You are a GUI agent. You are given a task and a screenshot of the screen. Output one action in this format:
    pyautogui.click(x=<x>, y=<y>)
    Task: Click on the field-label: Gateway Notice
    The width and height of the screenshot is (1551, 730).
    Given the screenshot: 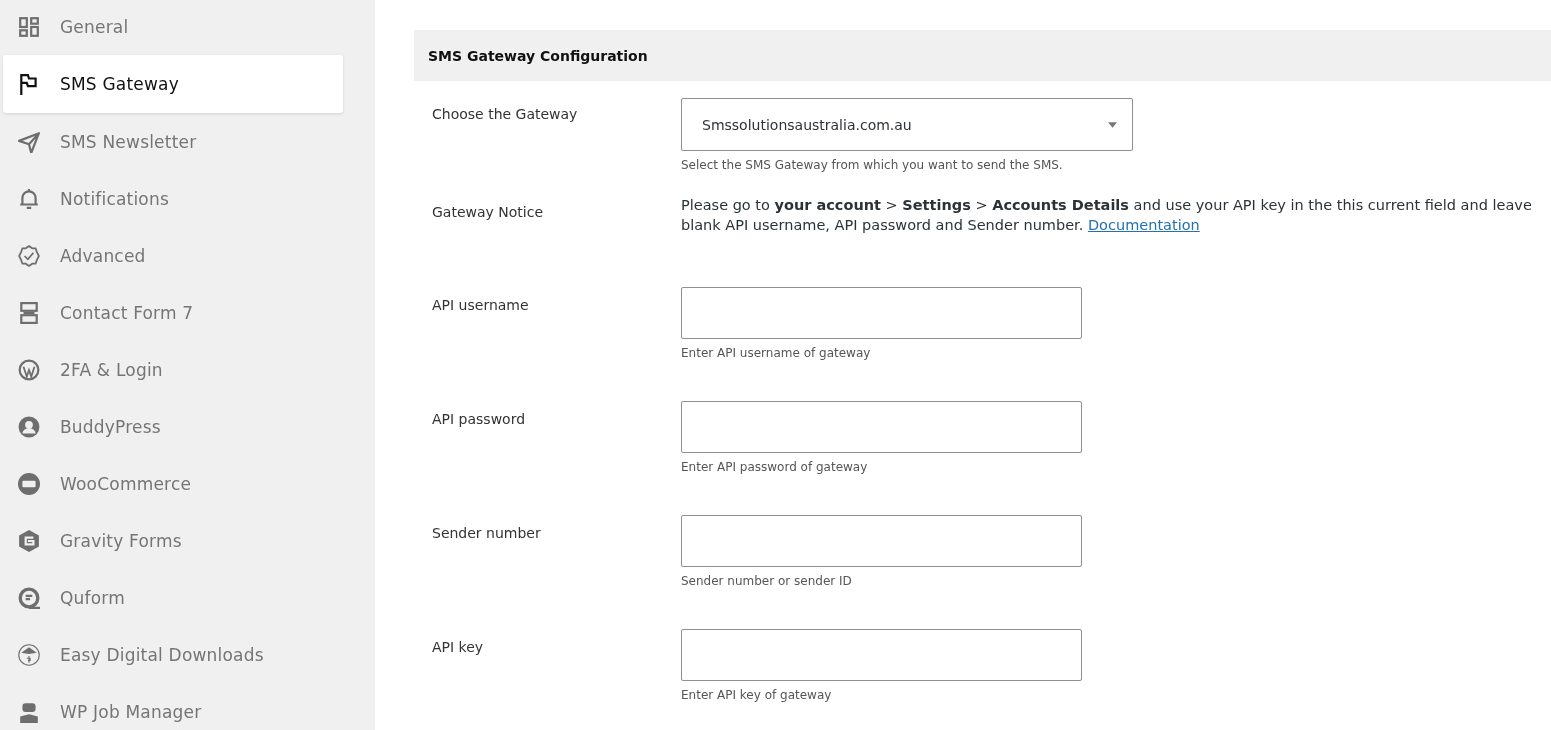 What is the action you would take?
    pyautogui.click(x=488, y=212)
    